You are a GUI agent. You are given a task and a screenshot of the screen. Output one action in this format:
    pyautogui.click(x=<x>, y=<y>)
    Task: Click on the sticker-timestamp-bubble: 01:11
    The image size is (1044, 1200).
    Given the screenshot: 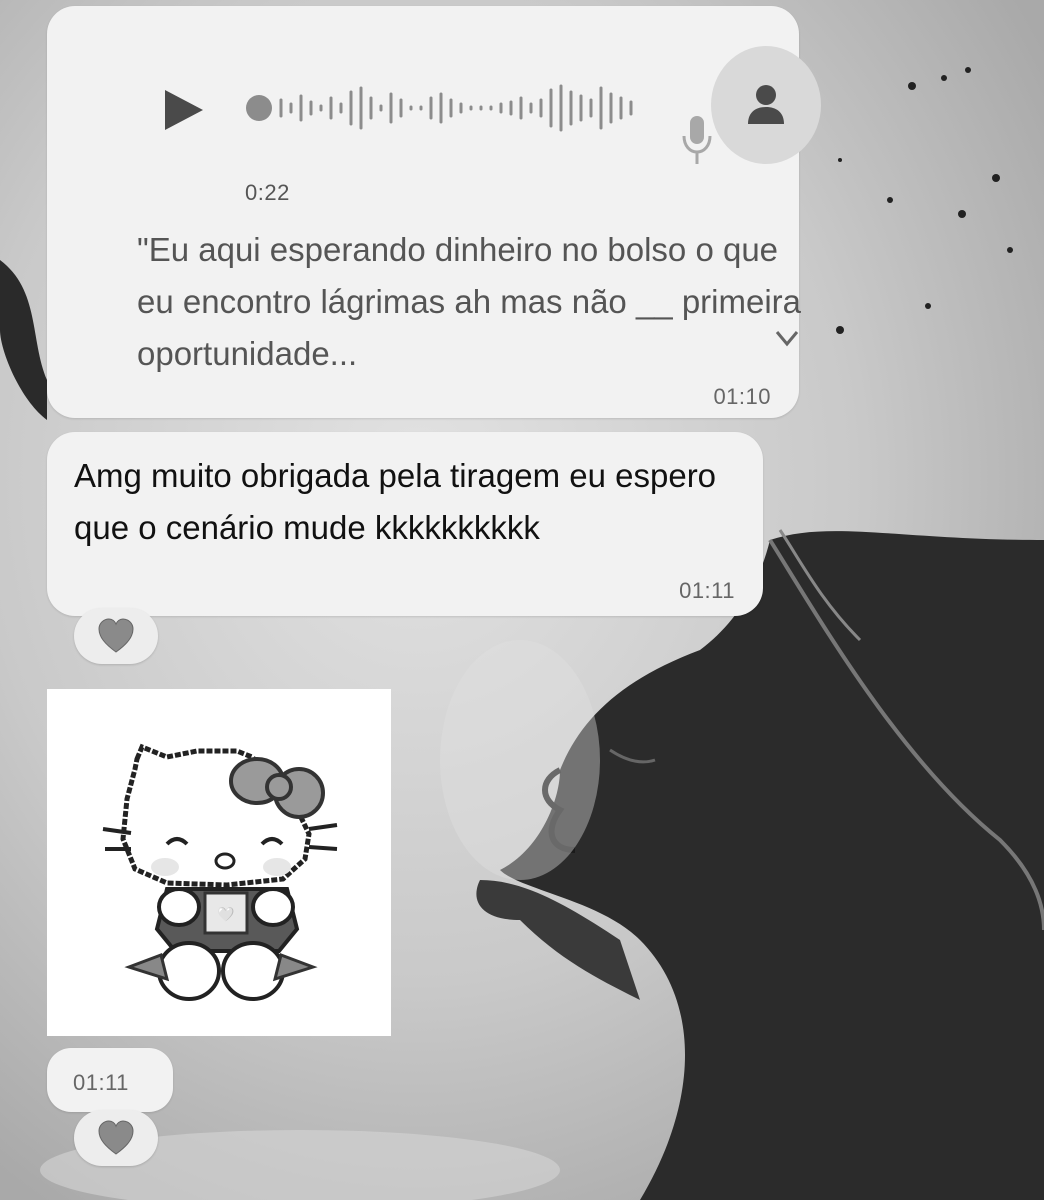 What is the action you would take?
    pyautogui.click(x=110, y=1080)
    